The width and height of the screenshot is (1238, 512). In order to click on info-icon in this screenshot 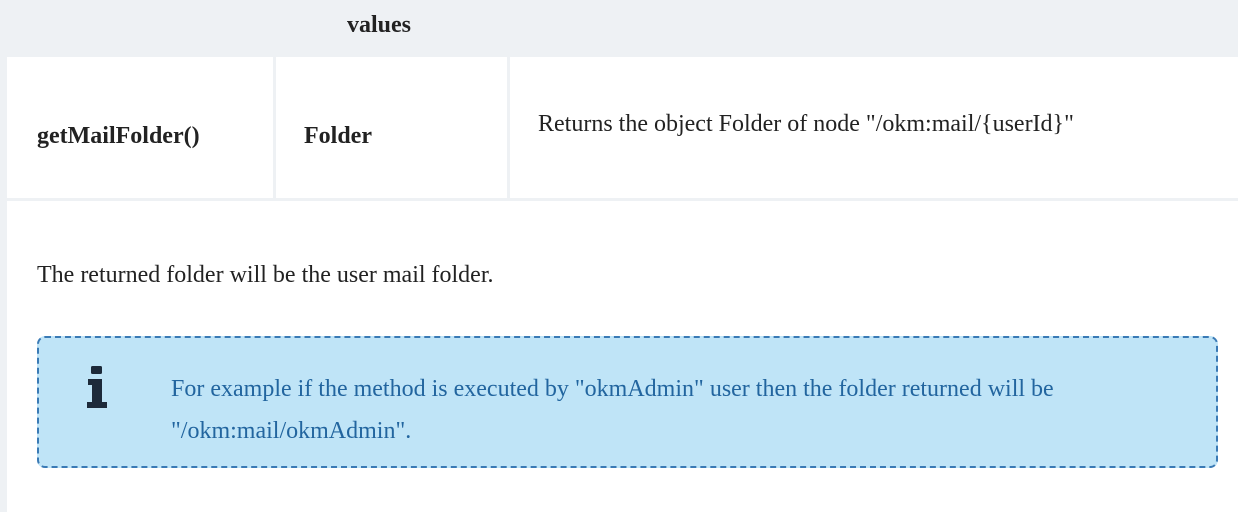, I will do `click(97, 387)`.